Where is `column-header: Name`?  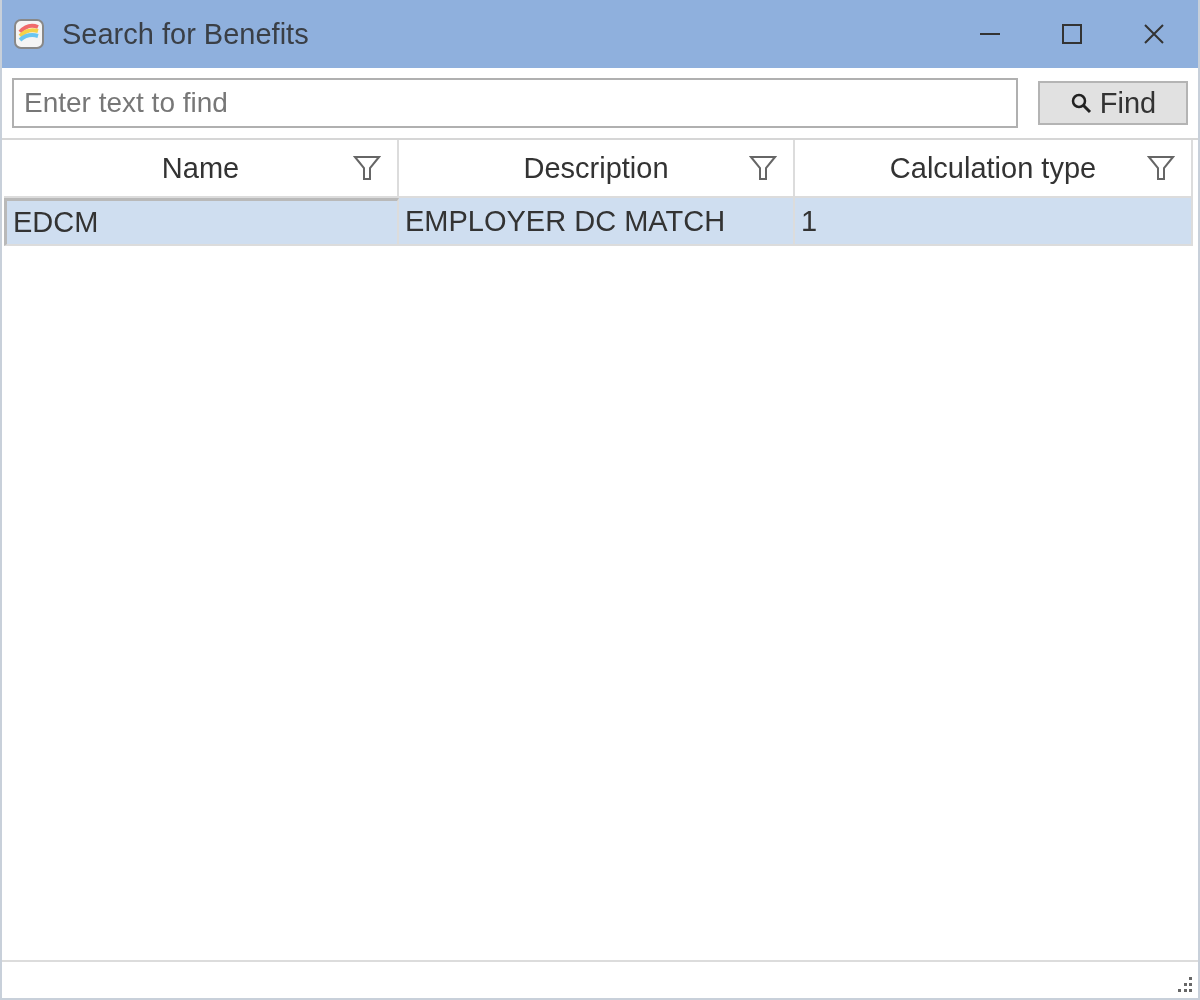
column-header: Name is located at coordinates (201, 169).